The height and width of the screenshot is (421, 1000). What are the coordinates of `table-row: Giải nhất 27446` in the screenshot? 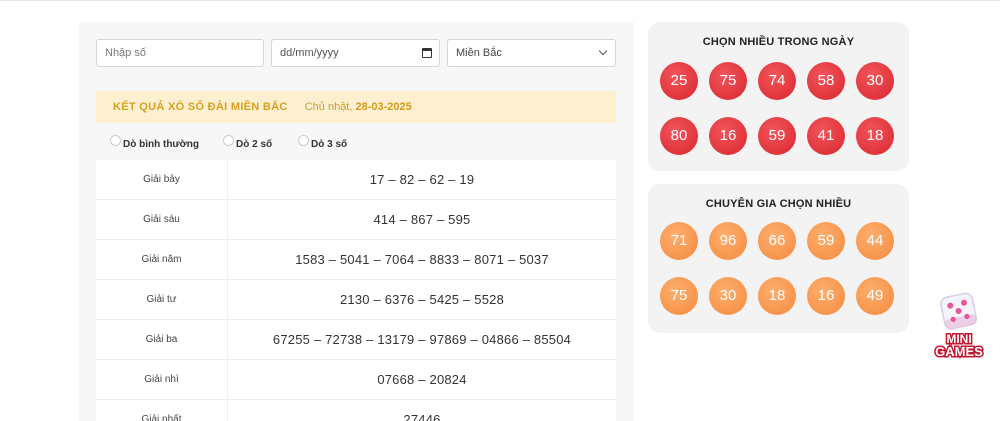 It's located at (356, 410).